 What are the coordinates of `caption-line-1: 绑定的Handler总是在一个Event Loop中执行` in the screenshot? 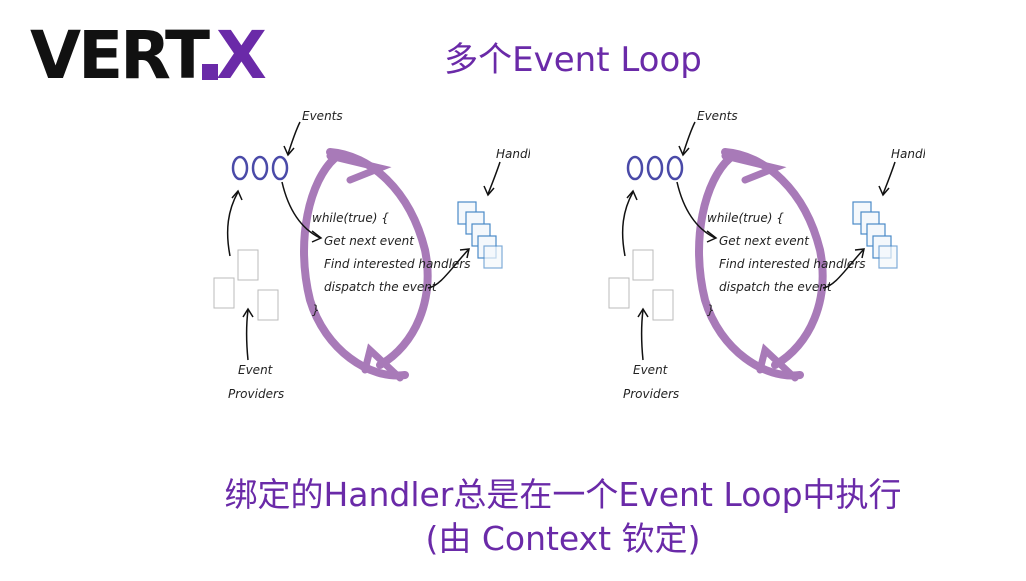 It's located at (563, 494).